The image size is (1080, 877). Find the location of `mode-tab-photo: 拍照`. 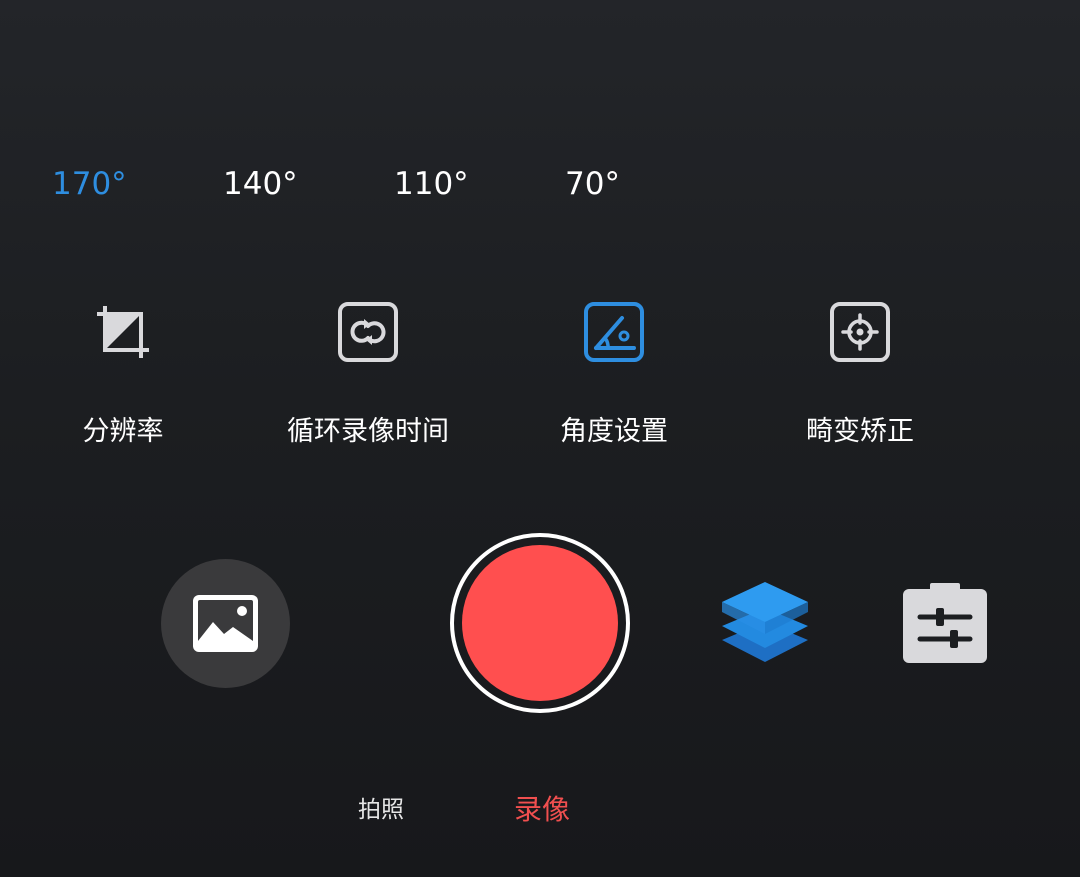

mode-tab-photo: 拍照 is located at coordinates (381, 810).